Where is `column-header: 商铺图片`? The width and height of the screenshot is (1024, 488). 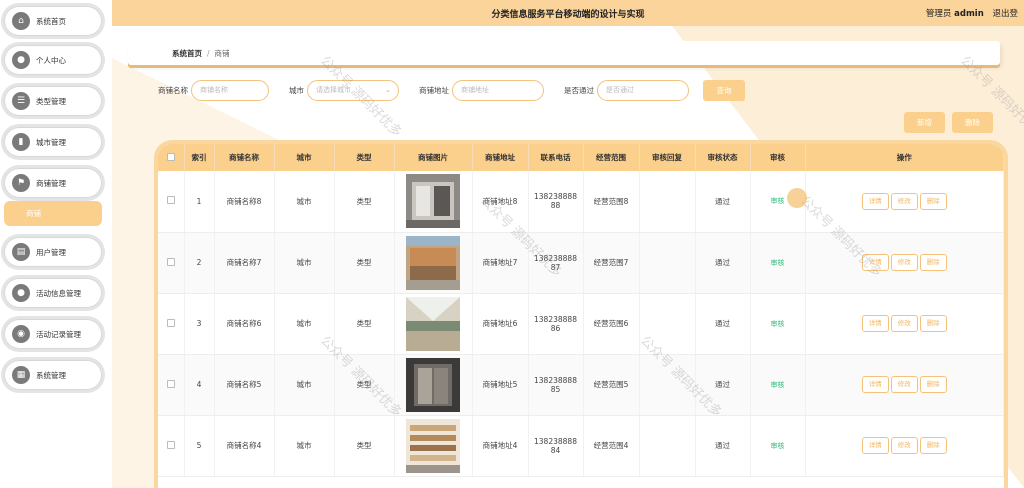 column-header: 商铺图片 is located at coordinates (433, 157).